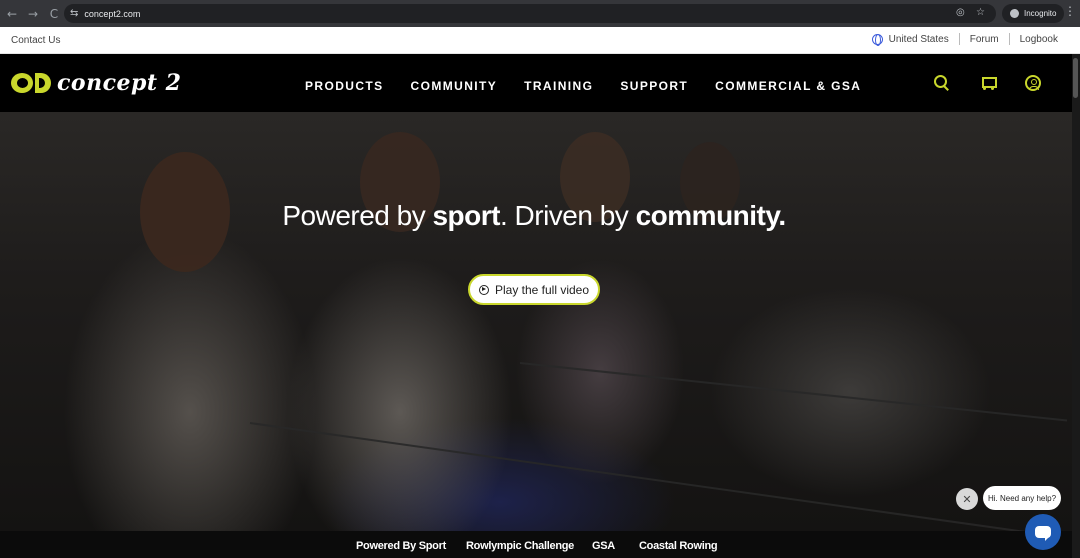 Image resolution: width=1080 pixels, height=558 pixels. I want to click on contact-link: Contact Us, so click(35, 40).